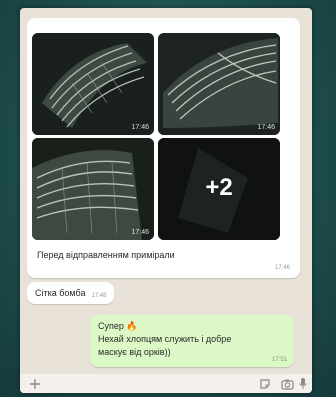 This screenshot has width=336, height=397. What do you see at coordinates (279, 360) in the screenshot?
I see `message-time: 17:51` at bounding box center [279, 360].